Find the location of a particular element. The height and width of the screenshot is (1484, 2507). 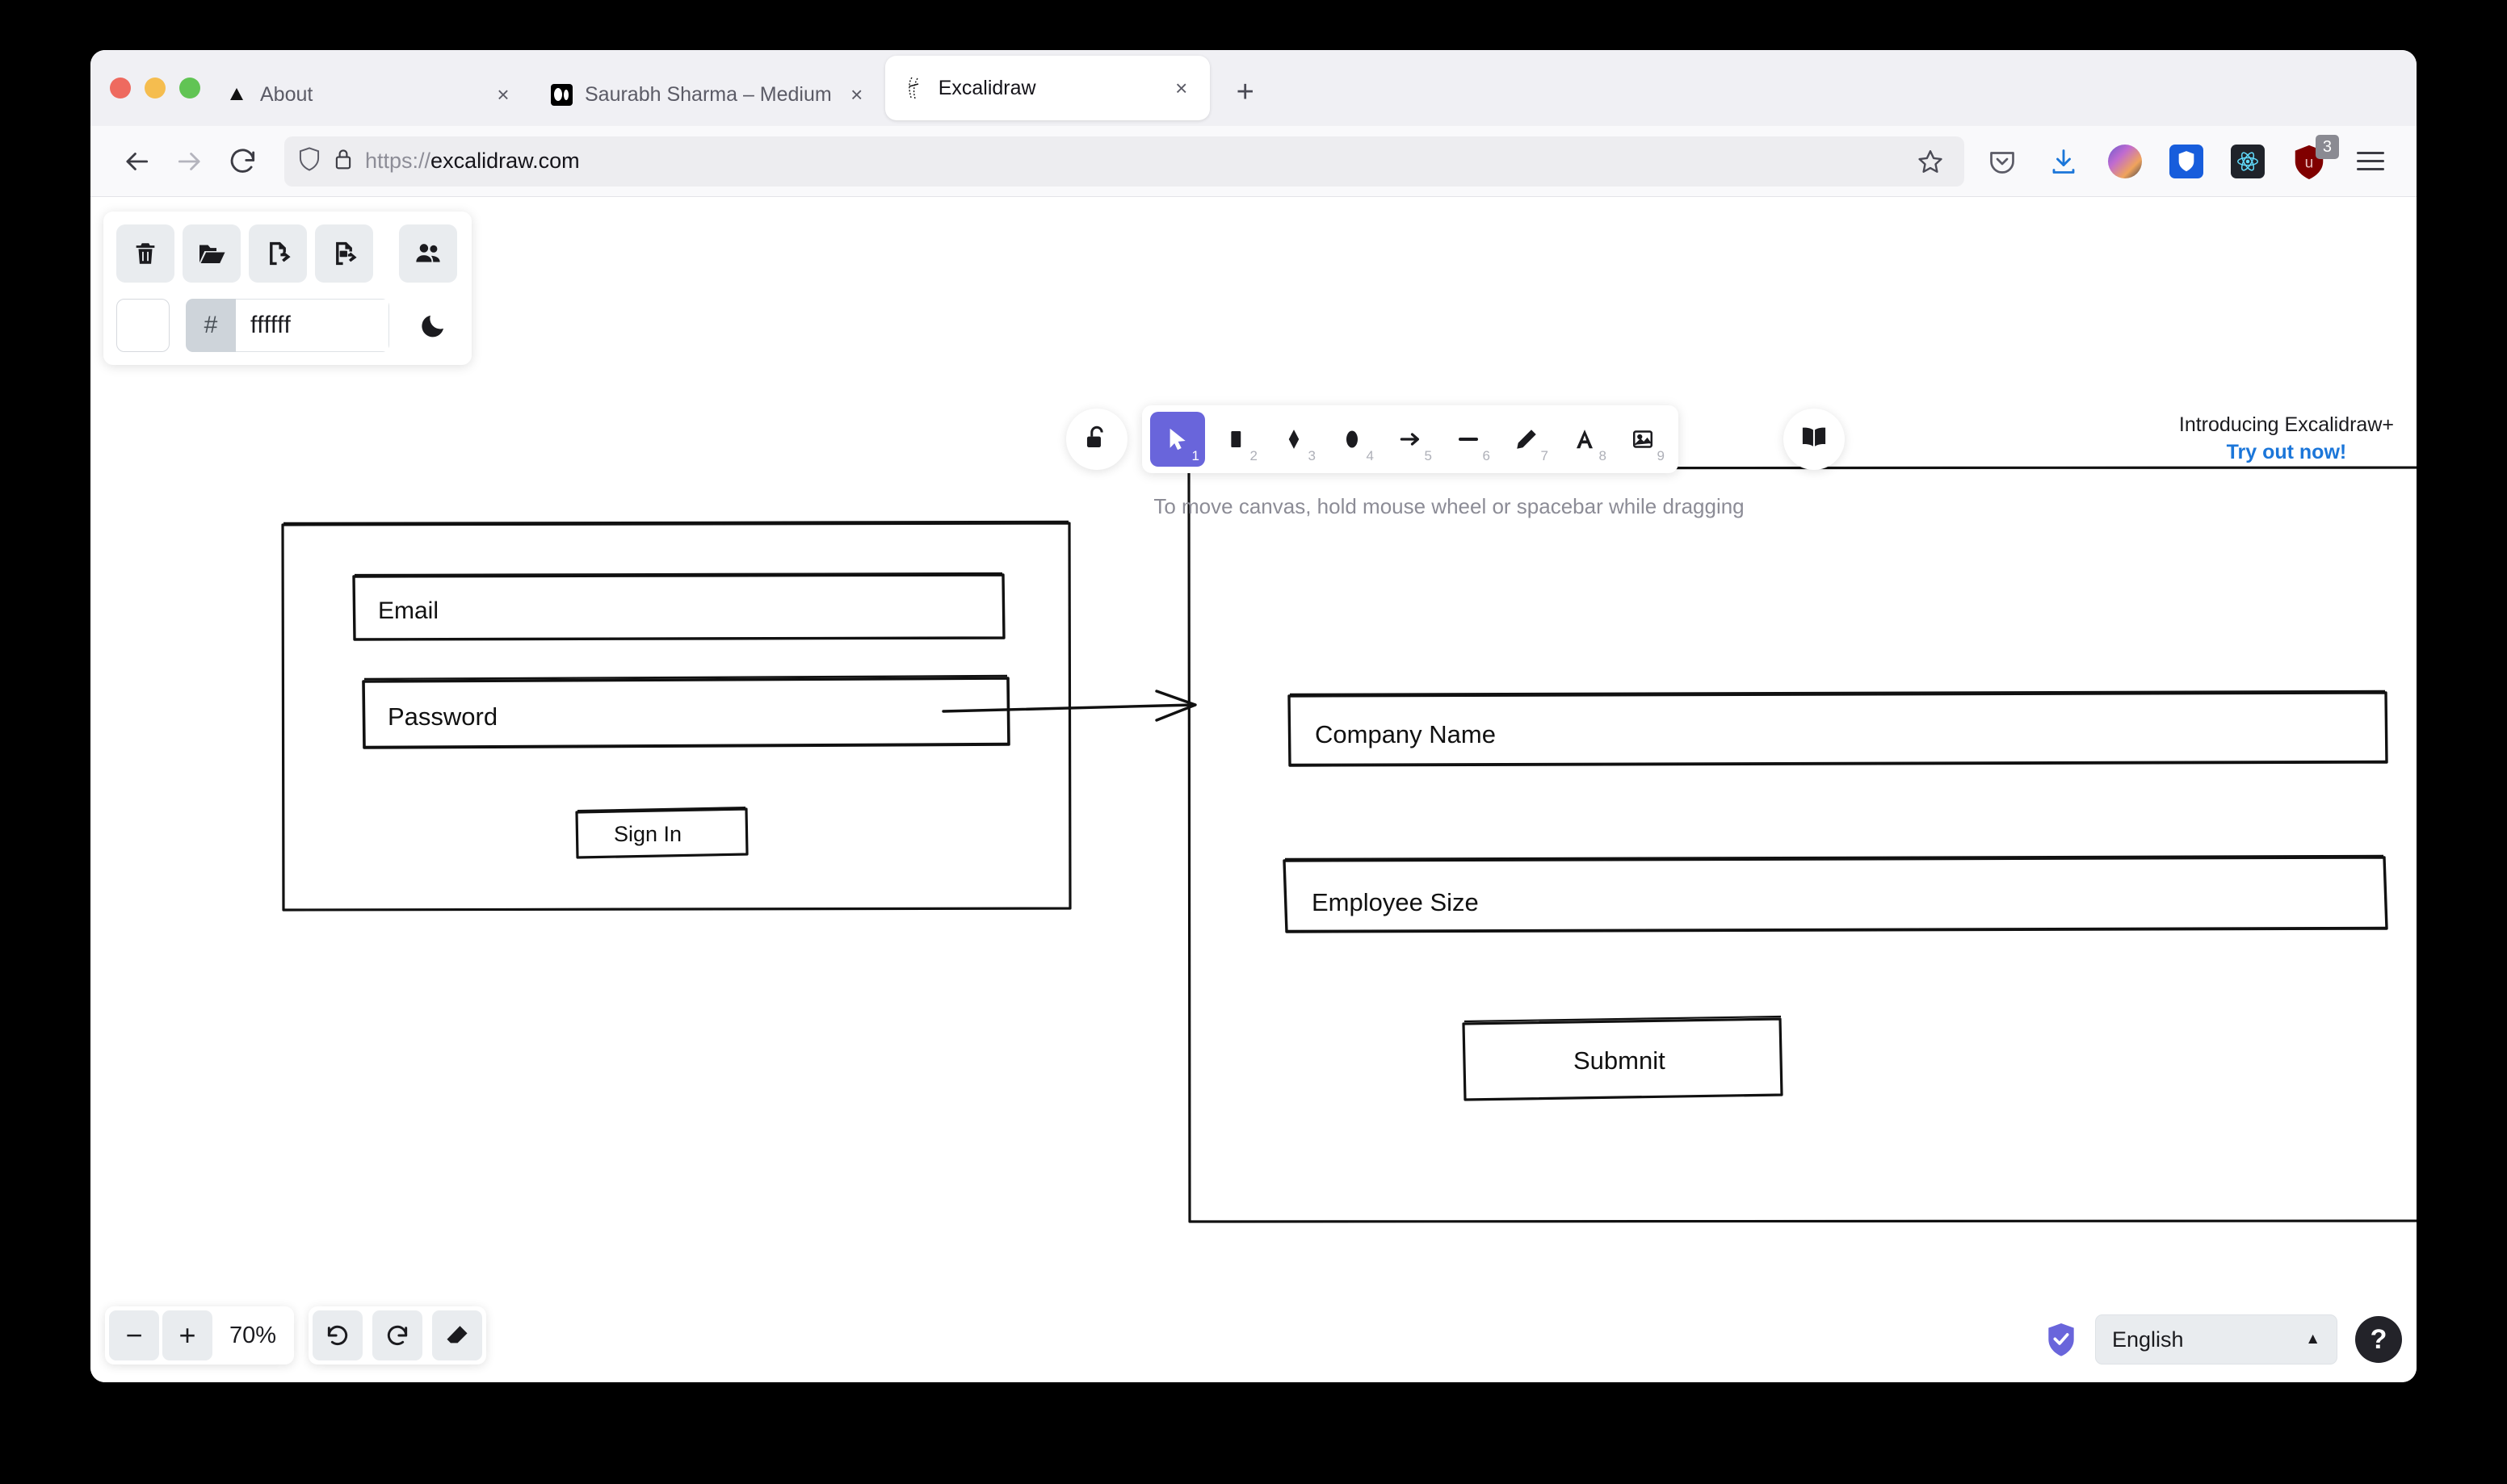

lock-tool-button is located at coordinates (1097, 439).